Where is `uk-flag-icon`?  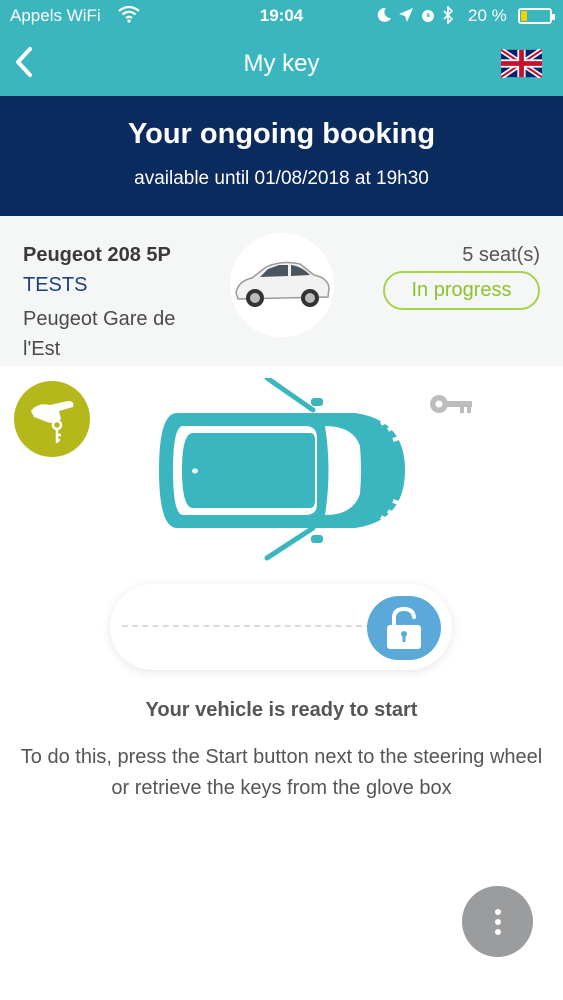
uk-flag-icon is located at coordinates (521, 63).